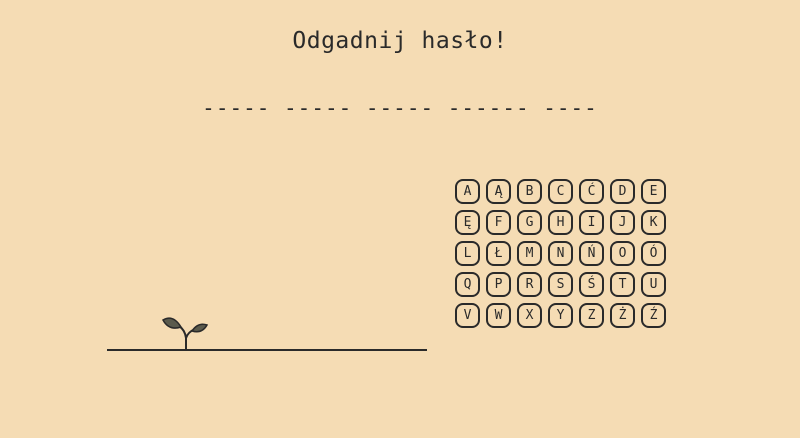  Describe the element at coordinates (400, 41) in the screenshot. I see `game-title: Odgadnij hasło!` at that location.